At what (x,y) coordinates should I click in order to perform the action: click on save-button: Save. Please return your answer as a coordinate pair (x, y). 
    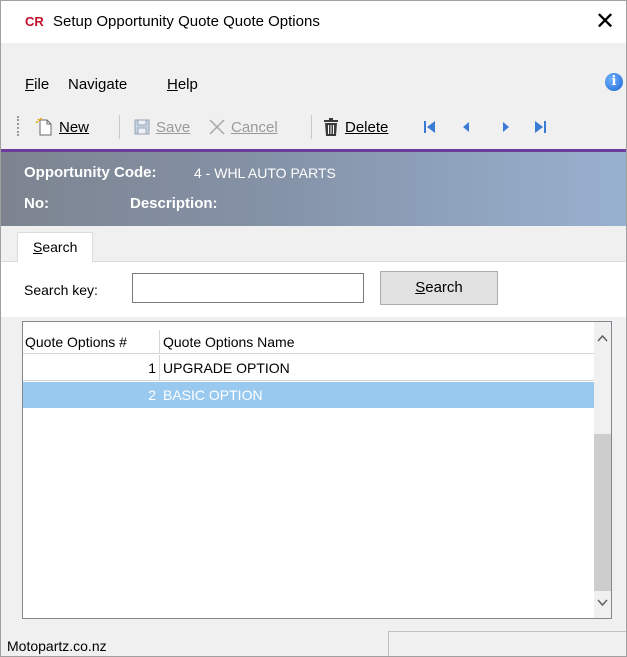
    Looking at the image, I should click on (161, 127).